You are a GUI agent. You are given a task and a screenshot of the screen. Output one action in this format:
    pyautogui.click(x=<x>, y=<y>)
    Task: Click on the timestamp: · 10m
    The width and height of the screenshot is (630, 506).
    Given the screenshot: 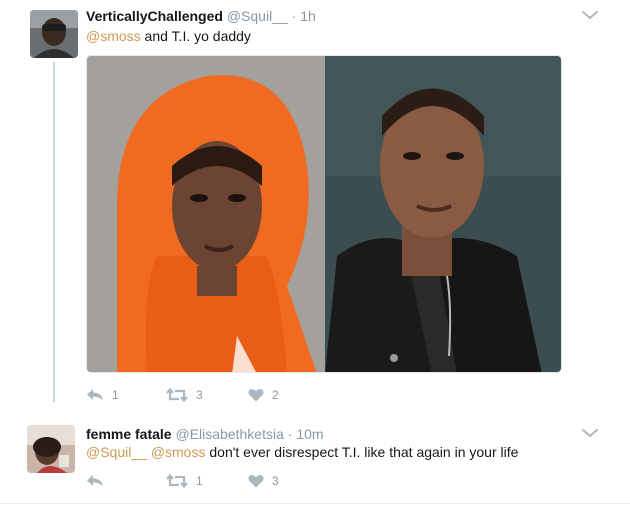 What is the action you would take?
    pyautogui.click(x=306, y=434)
    